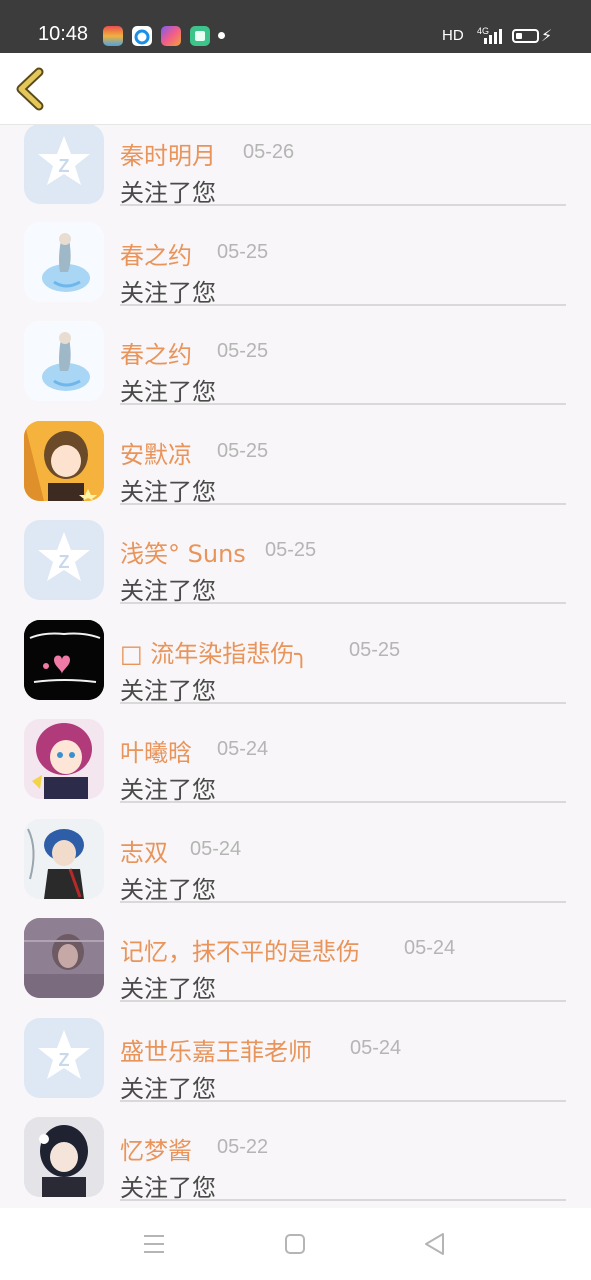  Describe the element at coordinates (142, 36) in the screenshot. I see `blue-cloud-icon` at that location.